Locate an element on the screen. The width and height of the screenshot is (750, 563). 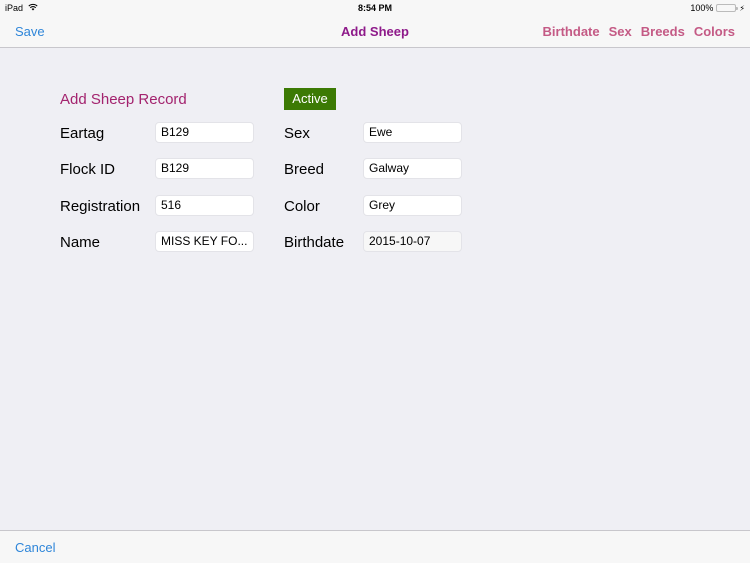
sex-field: Ewe is located at coordinates (412, 132).